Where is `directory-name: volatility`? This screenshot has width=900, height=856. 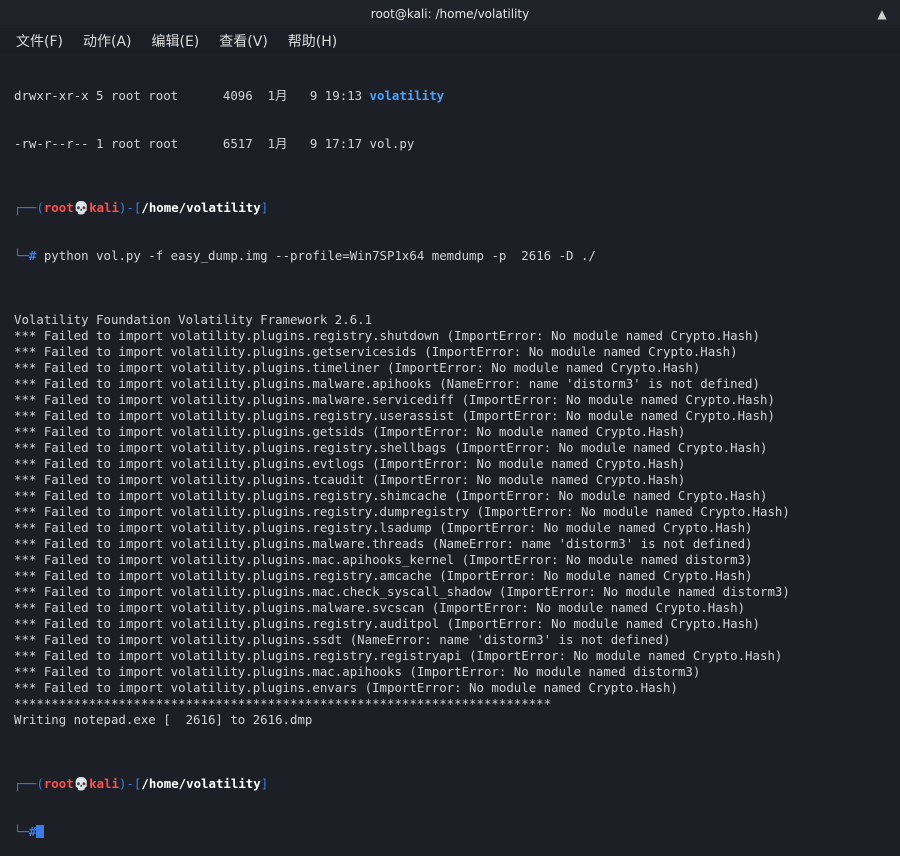
directory-name: volatility is located at coordinates (407, 95).